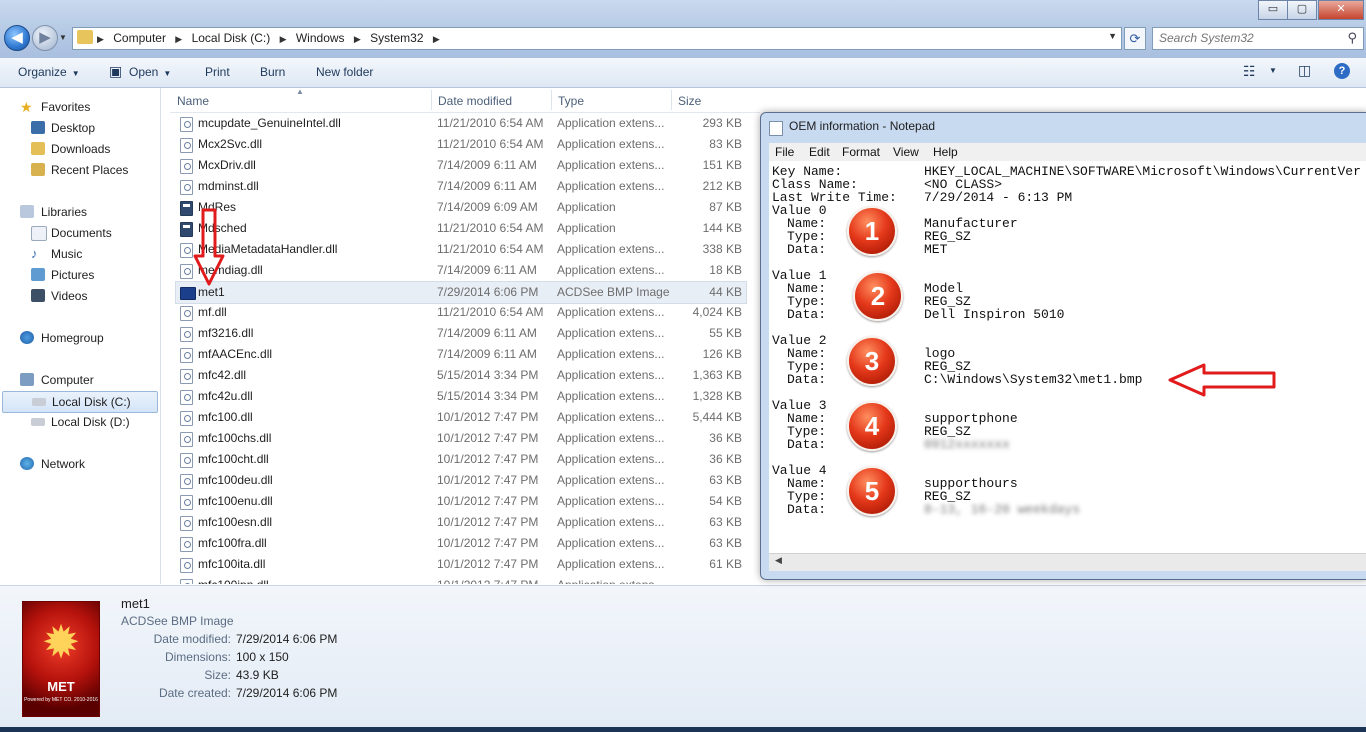 The height and width of the screenshot is (732, 1366). Describe the element at coordinates (79, 254) in the screenshot. I see `nav-music: ♪ Music` at that location.